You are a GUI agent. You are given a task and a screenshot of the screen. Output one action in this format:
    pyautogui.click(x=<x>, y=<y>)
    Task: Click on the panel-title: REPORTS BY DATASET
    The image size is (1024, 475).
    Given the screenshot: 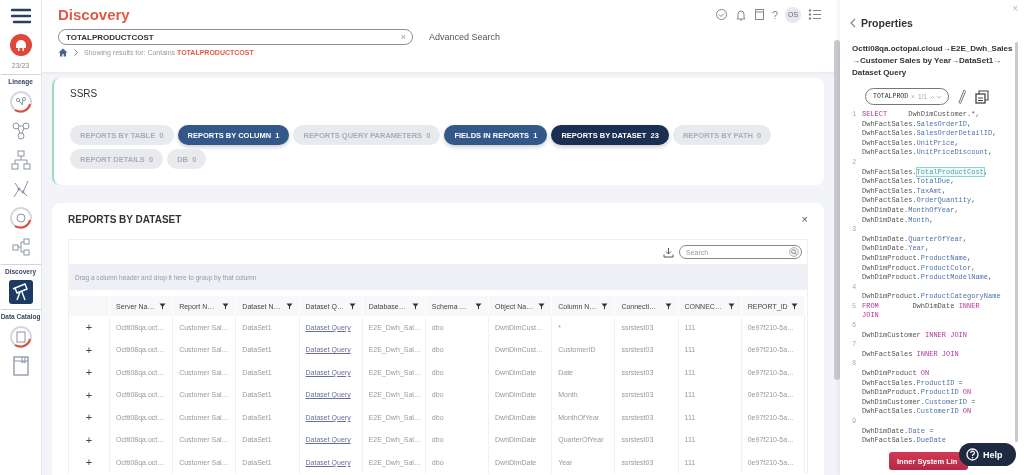 What is the action you would take?
    pyautogui.click(x=125, y=219)
    